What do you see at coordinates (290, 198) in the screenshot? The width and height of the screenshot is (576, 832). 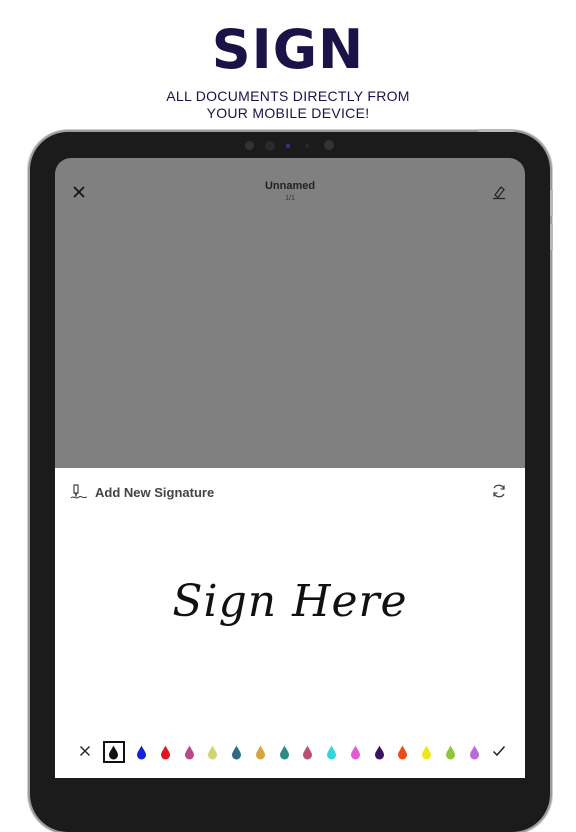 I see `page-indicator: 1/1` at bounding box center [290, 198].